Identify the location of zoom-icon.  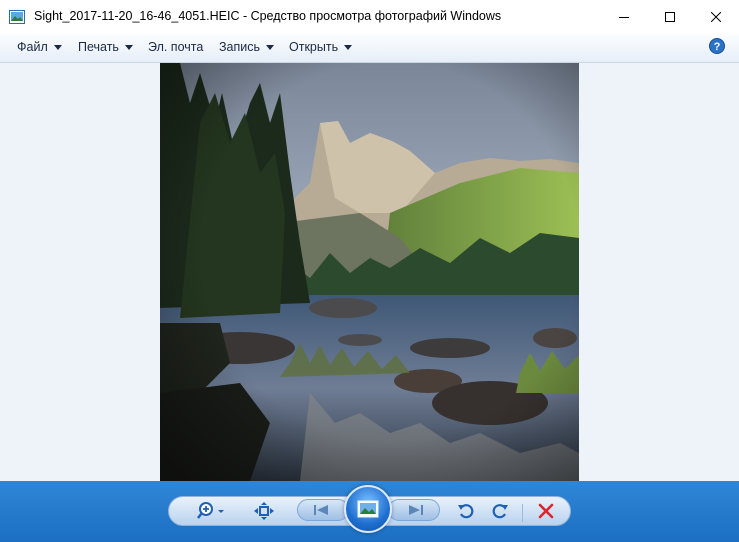
(210, 510).